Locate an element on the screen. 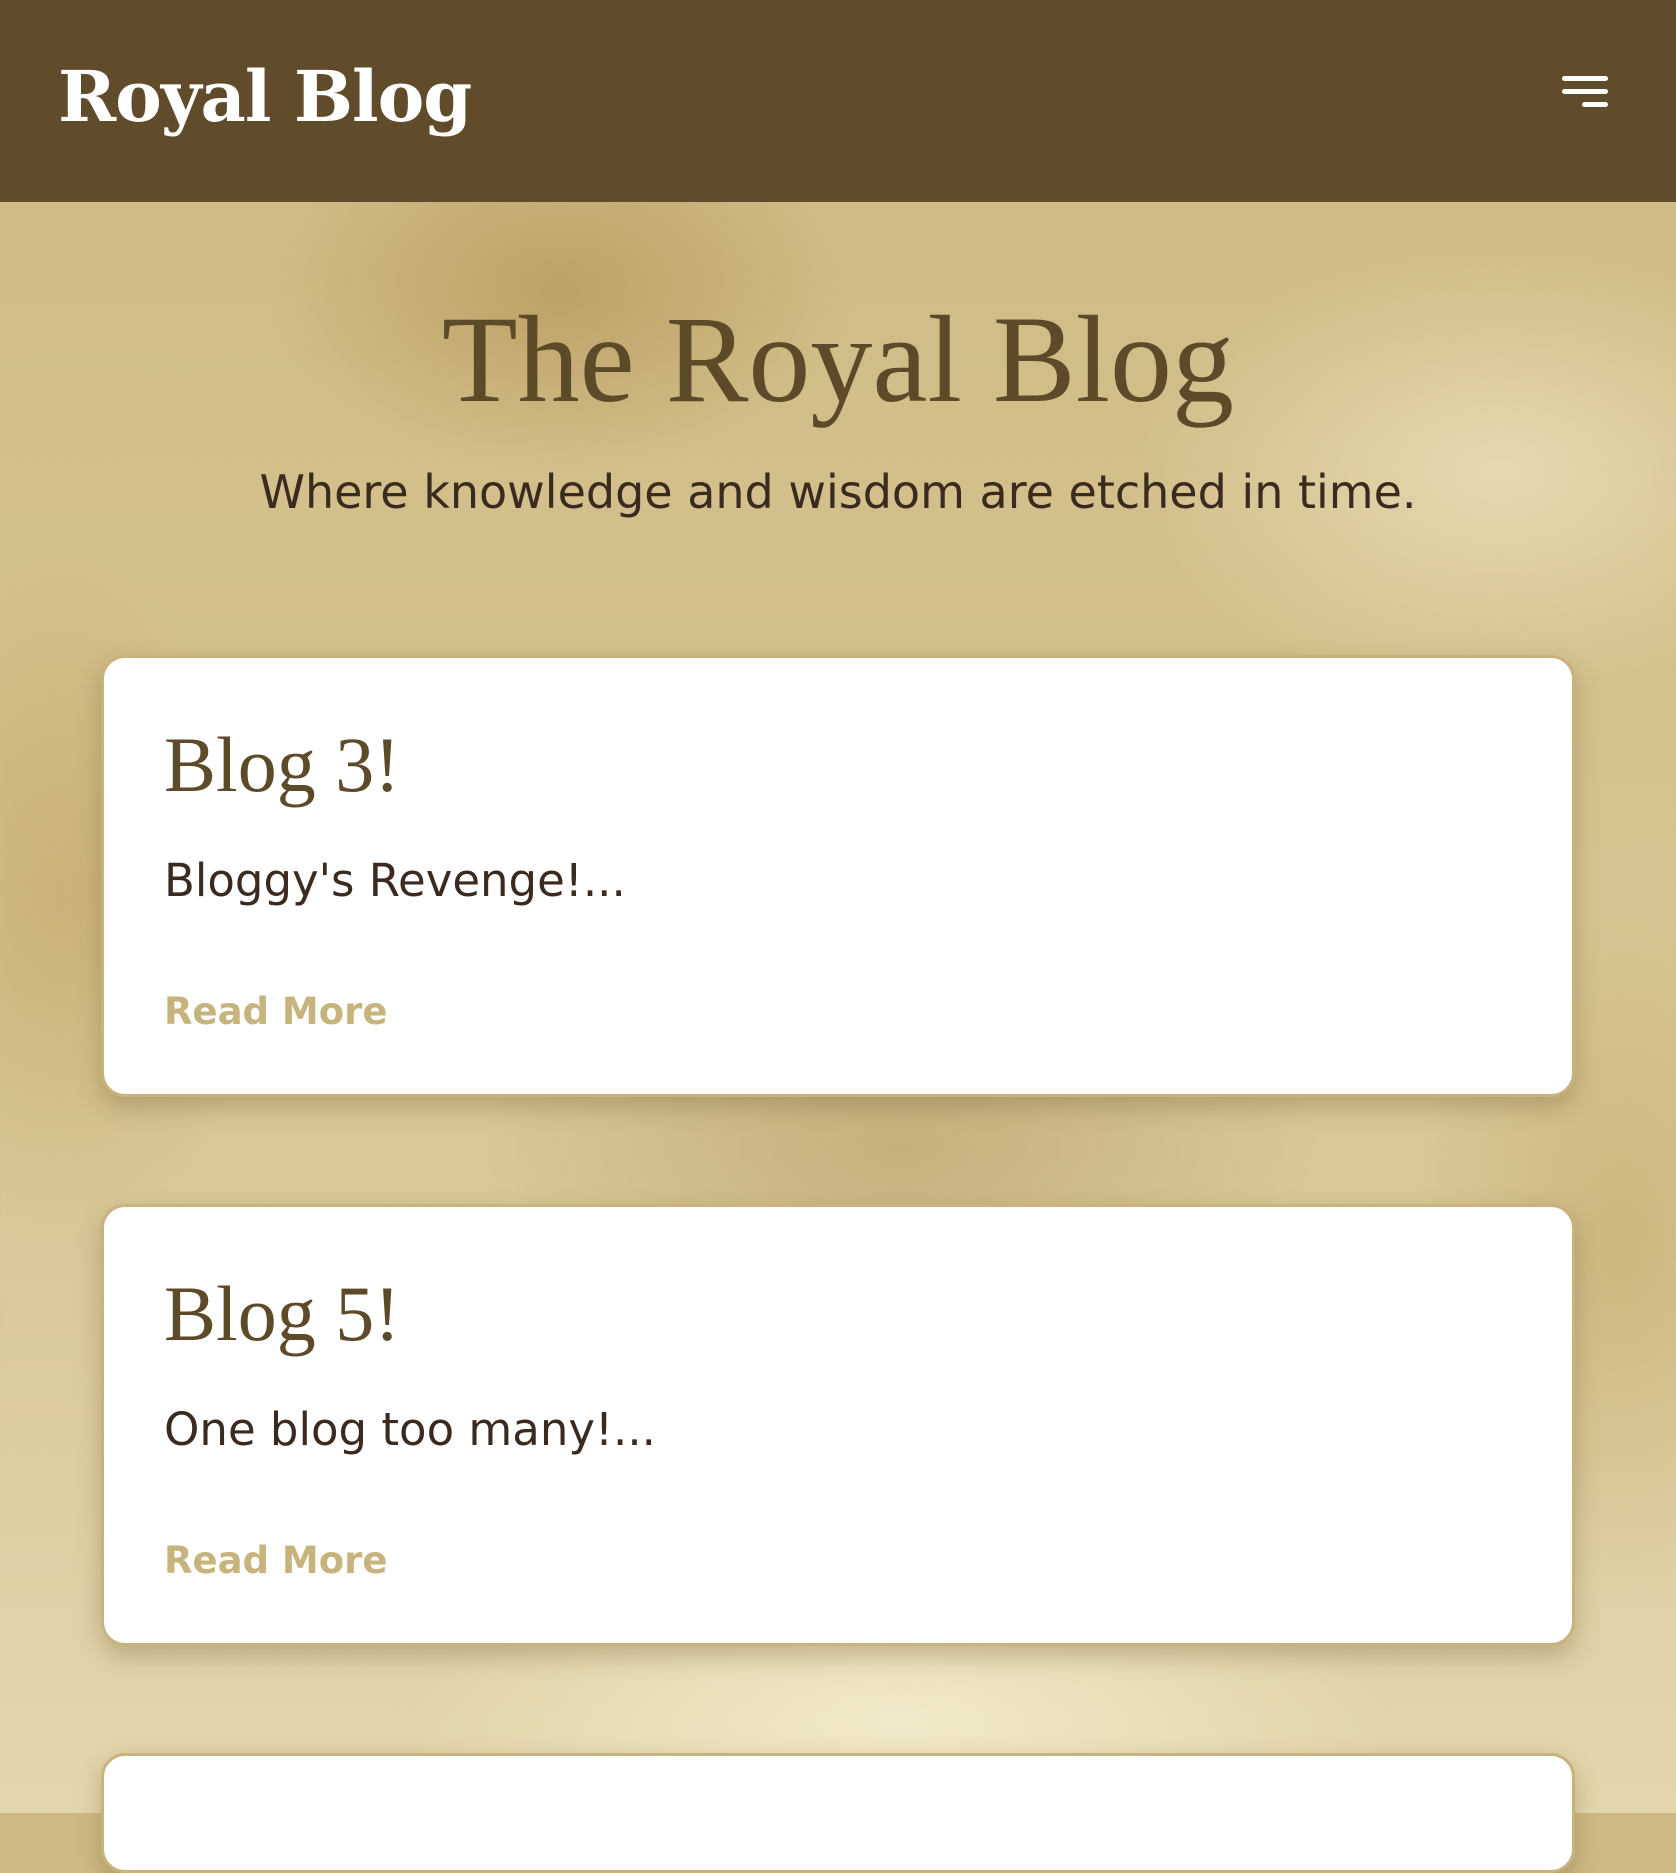 The width and height of the screenshot is (1676, 1873). menu-toggle-button is located at coordinates (1581, 96).